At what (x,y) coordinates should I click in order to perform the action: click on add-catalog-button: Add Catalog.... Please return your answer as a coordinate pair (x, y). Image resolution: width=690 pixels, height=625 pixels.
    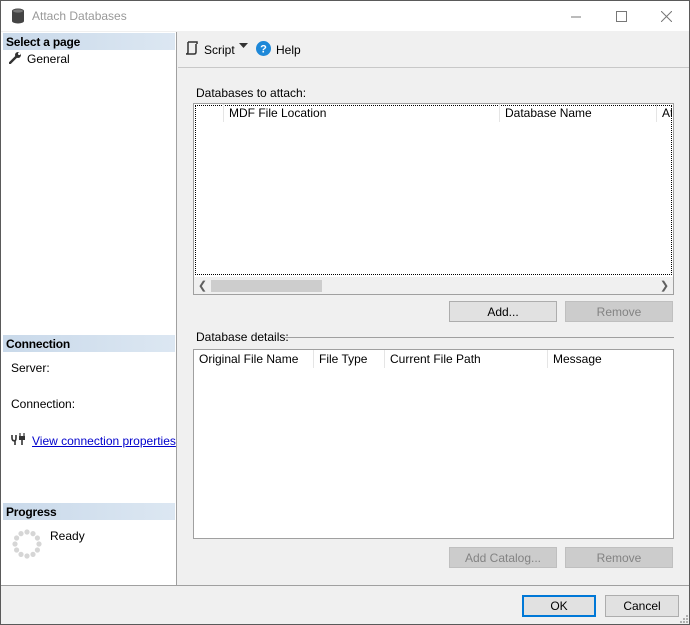
    Looking at the image, I should click on (503, 557).